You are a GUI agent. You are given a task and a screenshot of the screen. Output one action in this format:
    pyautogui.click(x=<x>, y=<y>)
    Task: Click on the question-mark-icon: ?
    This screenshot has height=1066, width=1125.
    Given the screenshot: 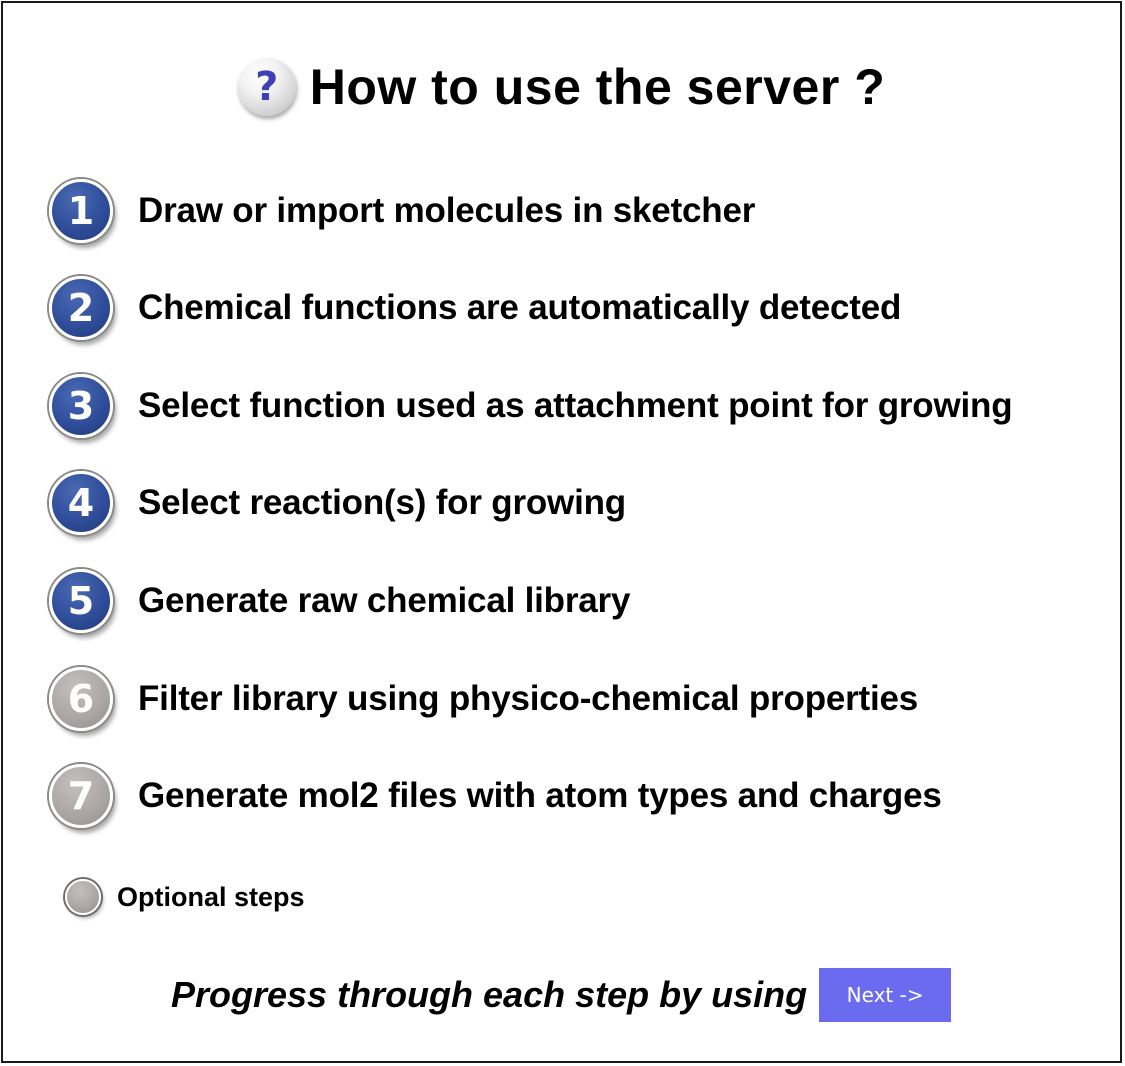 What is the action you would take?
    pyautogui.click(x=266, y=87)
    